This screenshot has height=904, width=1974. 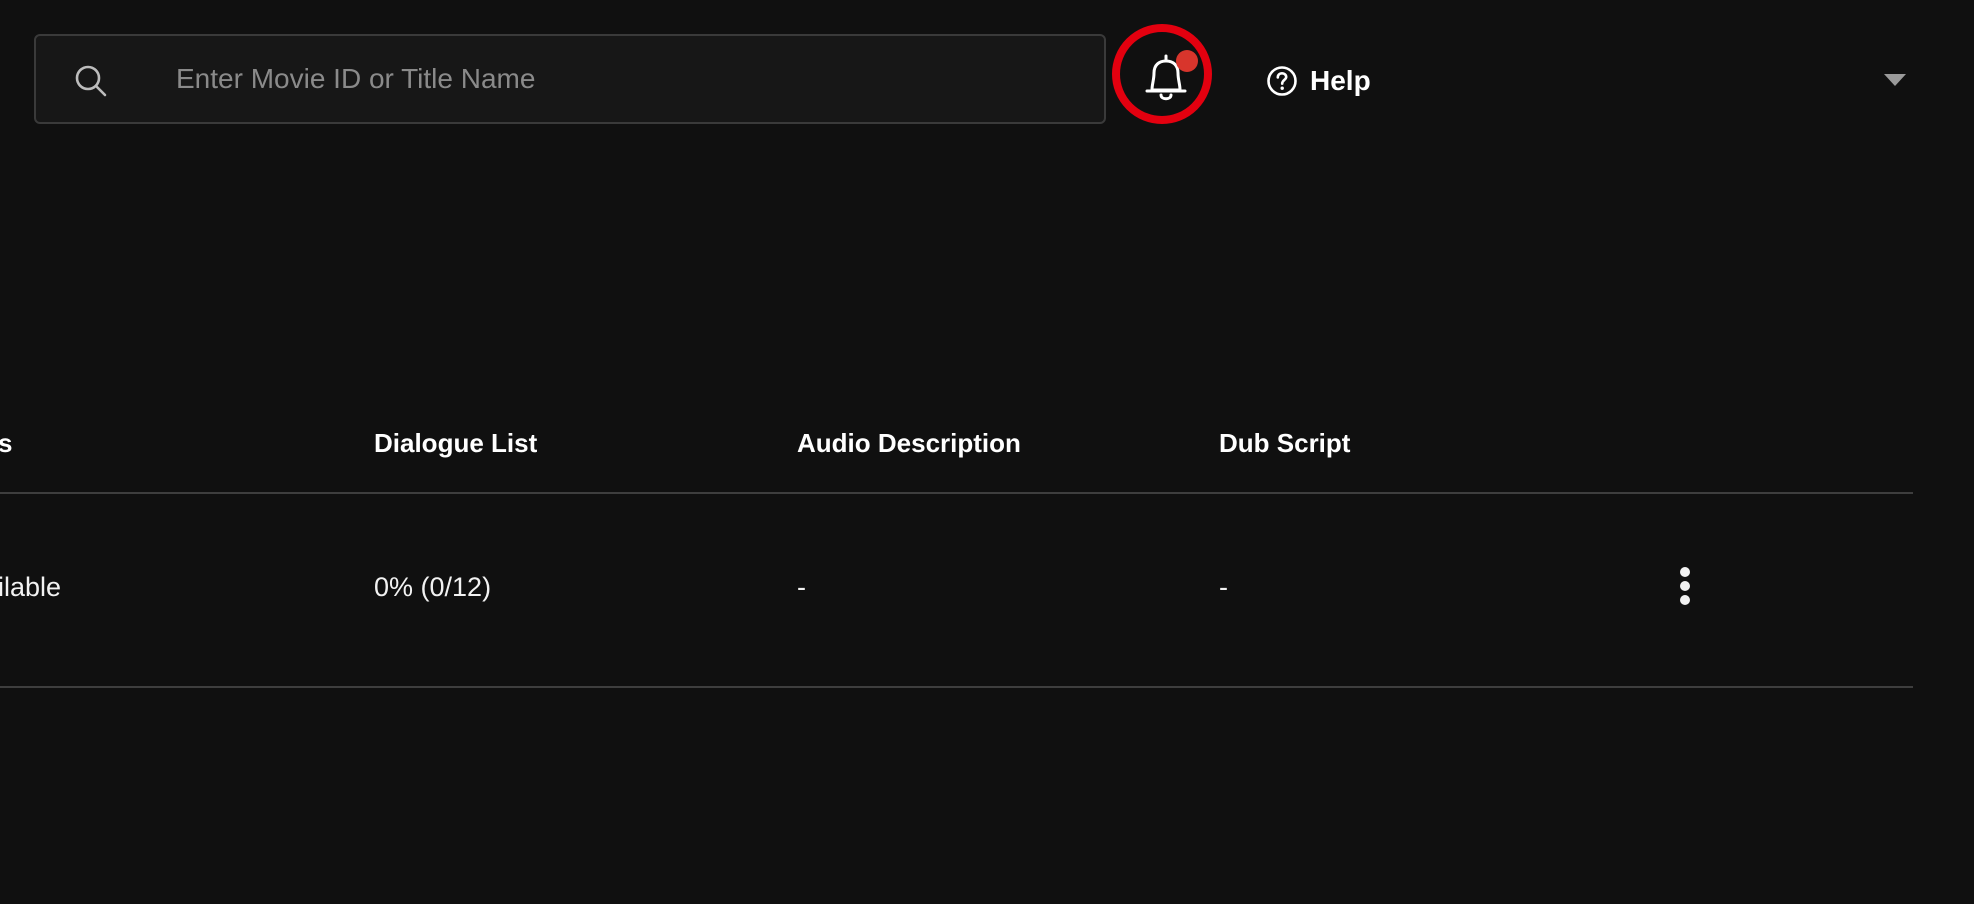 I want to click on search-input, so click(x=626, y=79).